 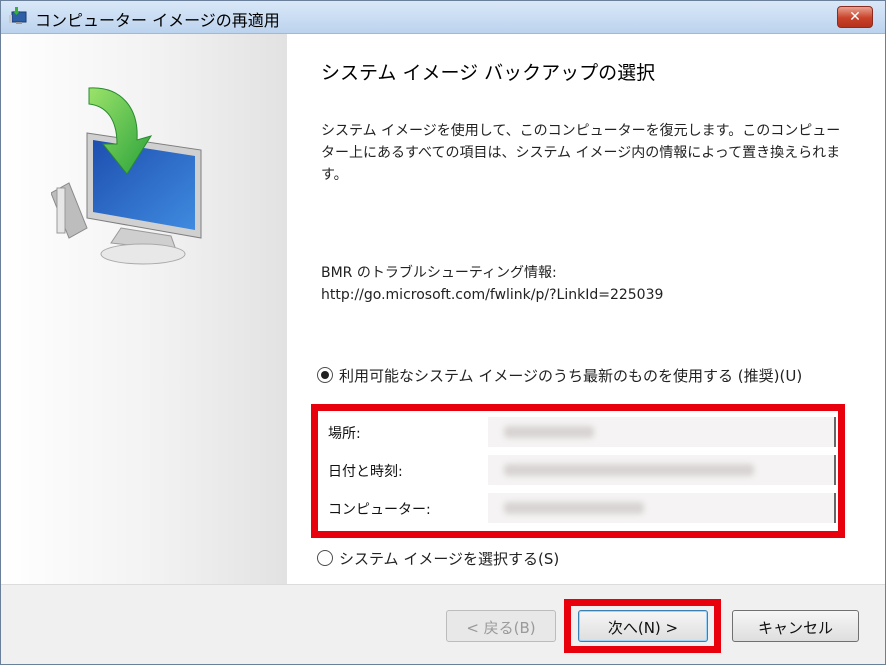 I want to click on select-image-radio, so click(x=325, y=558).